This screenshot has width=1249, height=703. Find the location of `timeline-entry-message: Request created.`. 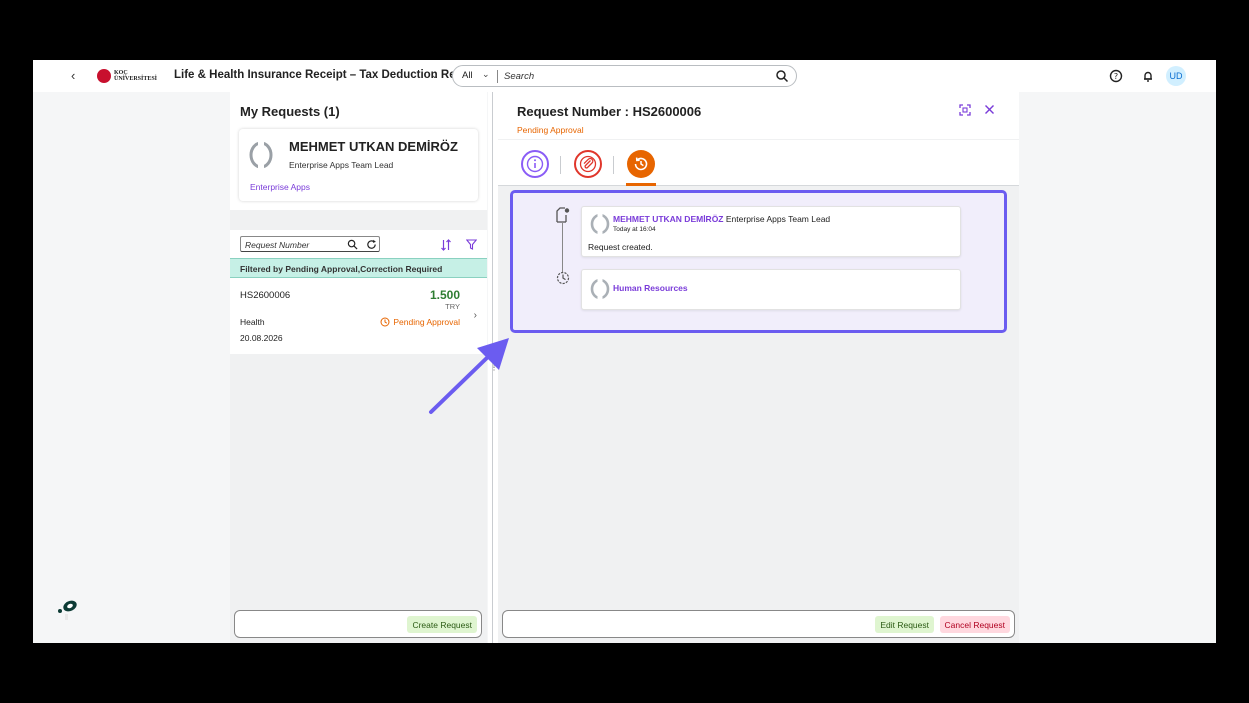

timeline-entry-message: Request created. is located at coordinates (620, 247).